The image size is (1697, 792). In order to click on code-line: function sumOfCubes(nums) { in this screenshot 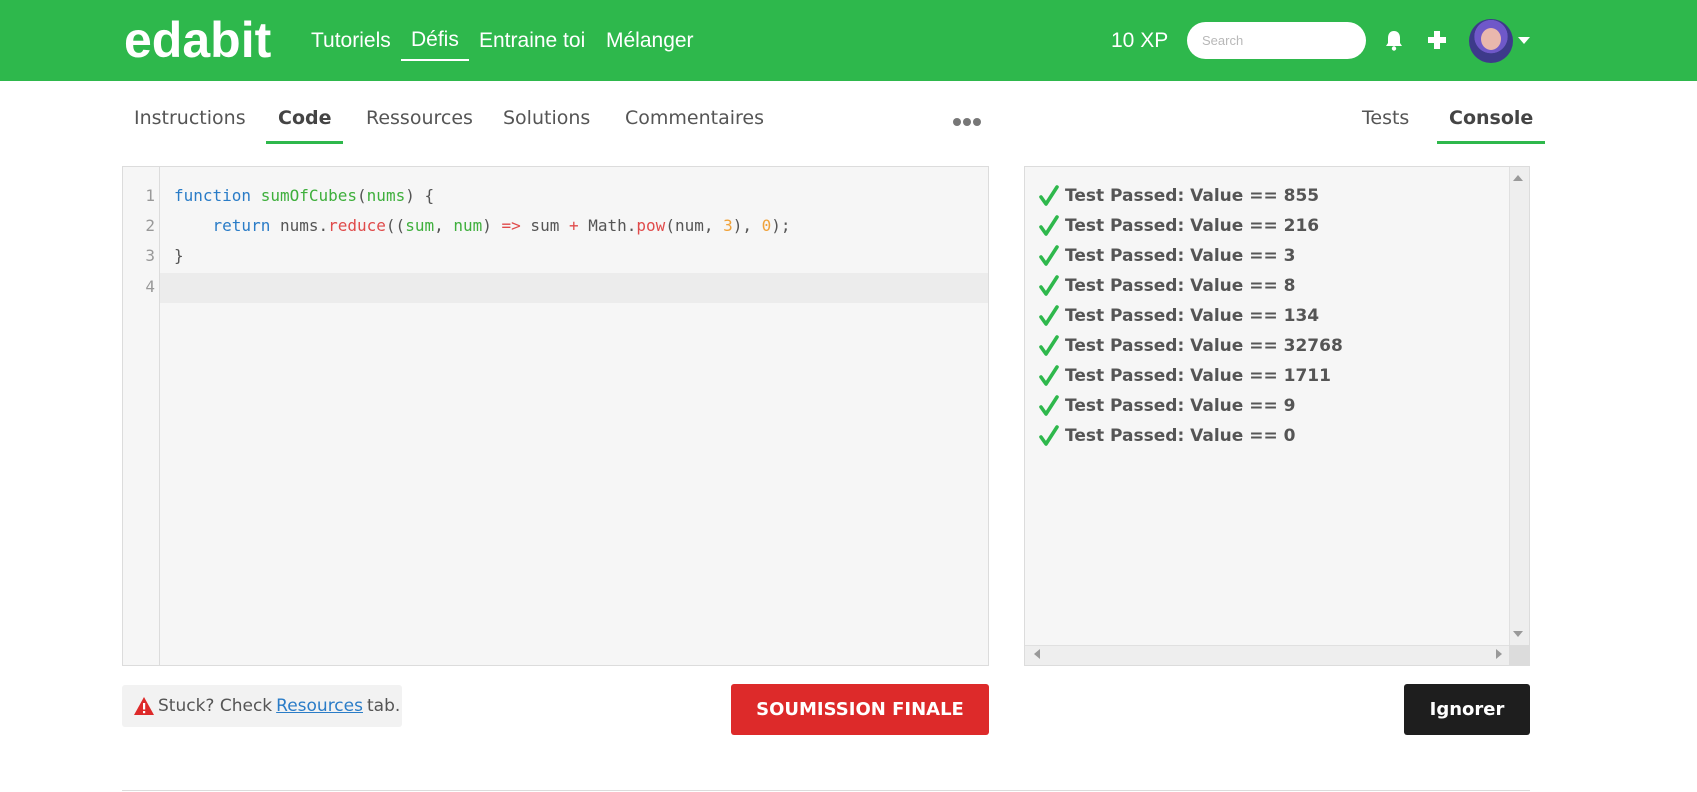, I will do `click(304, 195)`.